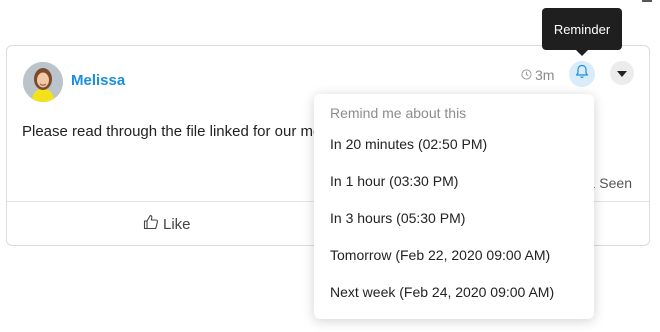 This screenshot has height=332, width=660. I want to click on bell-icon, so click(582, 74).